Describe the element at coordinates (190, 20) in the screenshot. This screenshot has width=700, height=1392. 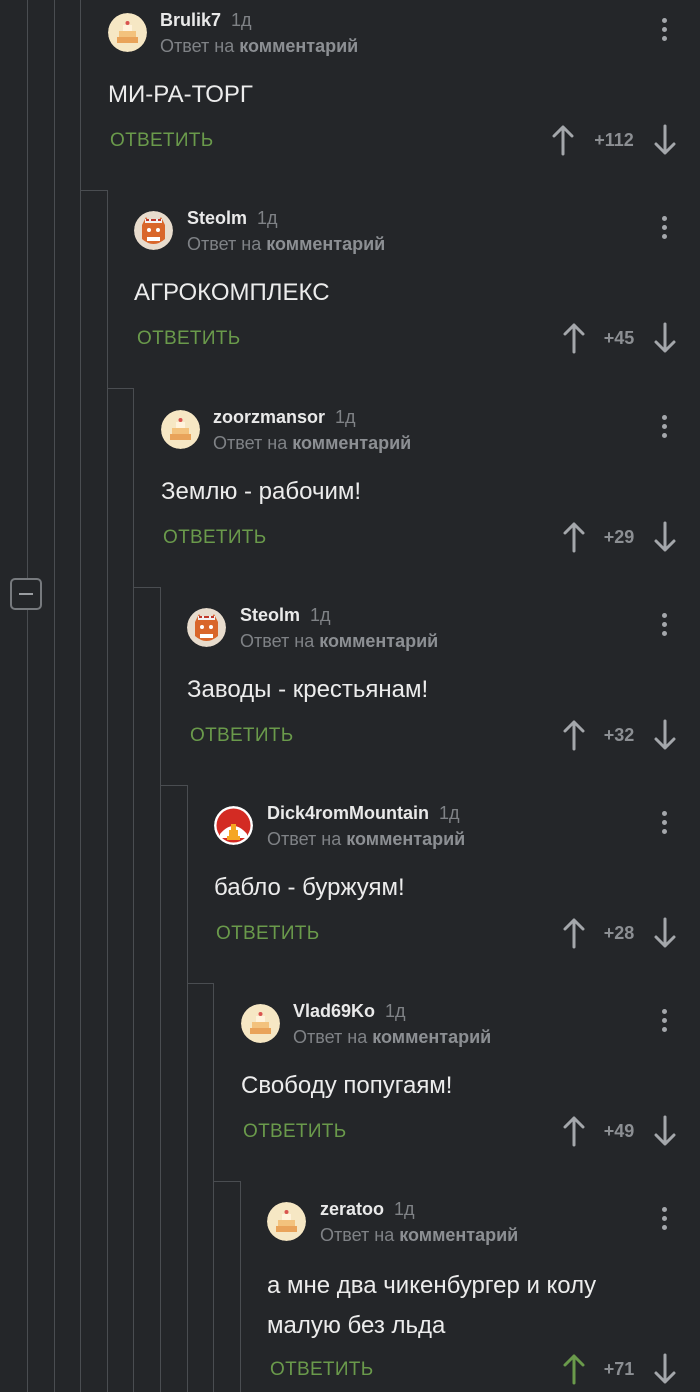
I see `username: Brulik7` at that location.